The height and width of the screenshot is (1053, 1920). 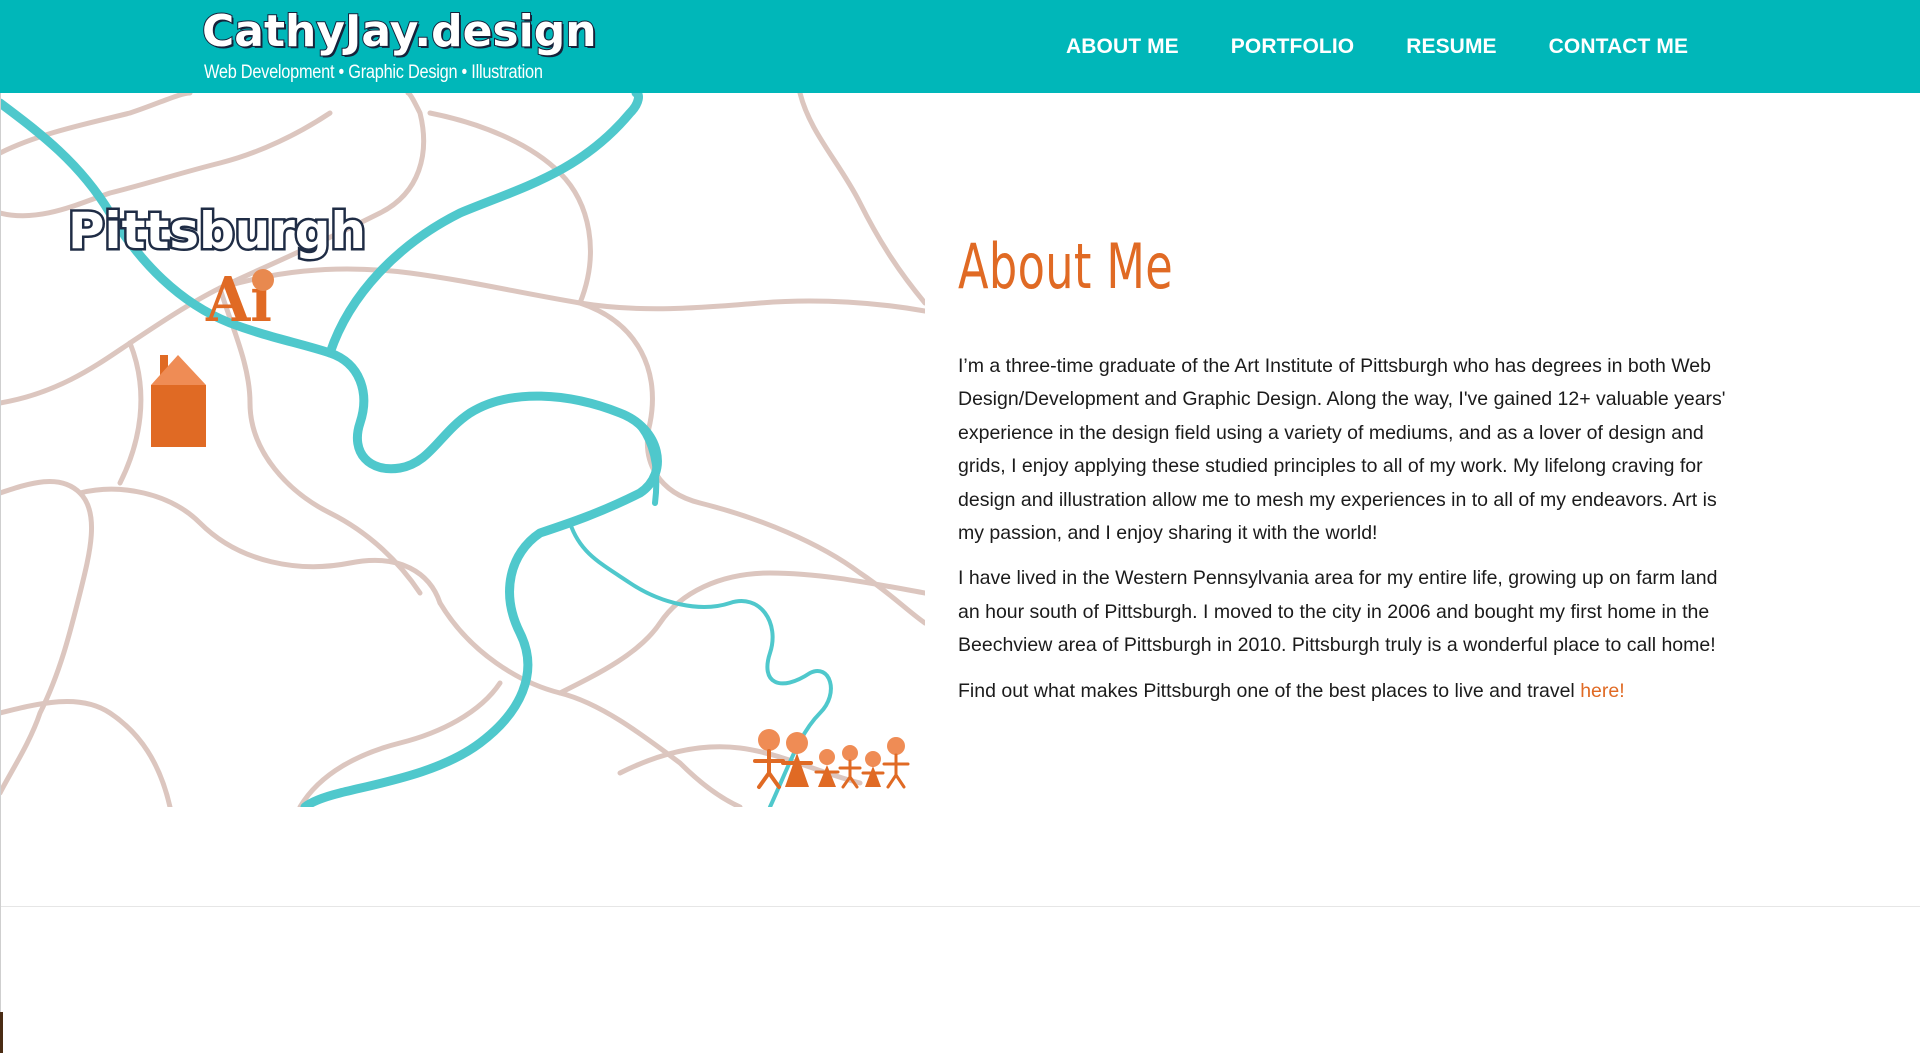 I want to click on pittsburgh-here-link: here!, so click(x=1602, y=691).